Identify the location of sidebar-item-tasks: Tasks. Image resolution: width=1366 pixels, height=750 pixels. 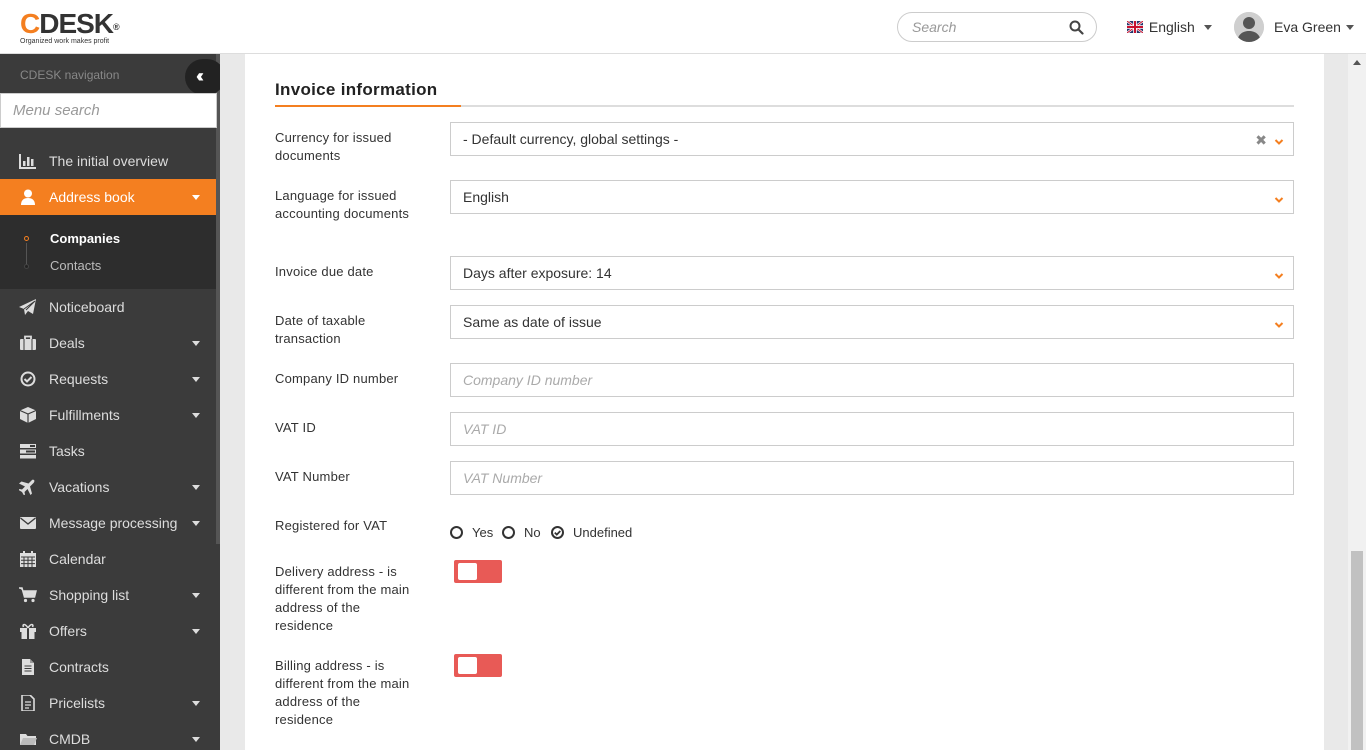
(108, 451).